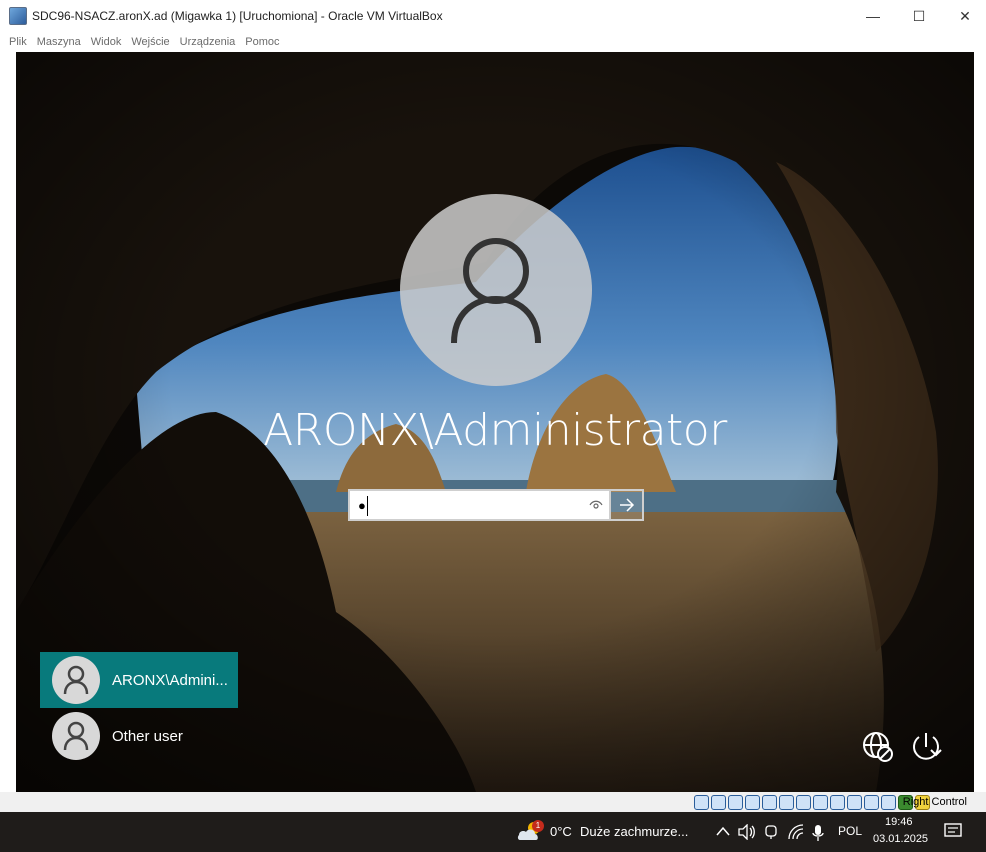 The width and height of the screenshot is (986, 852). I want to click on arrow-right-icon, so click(626, 505).